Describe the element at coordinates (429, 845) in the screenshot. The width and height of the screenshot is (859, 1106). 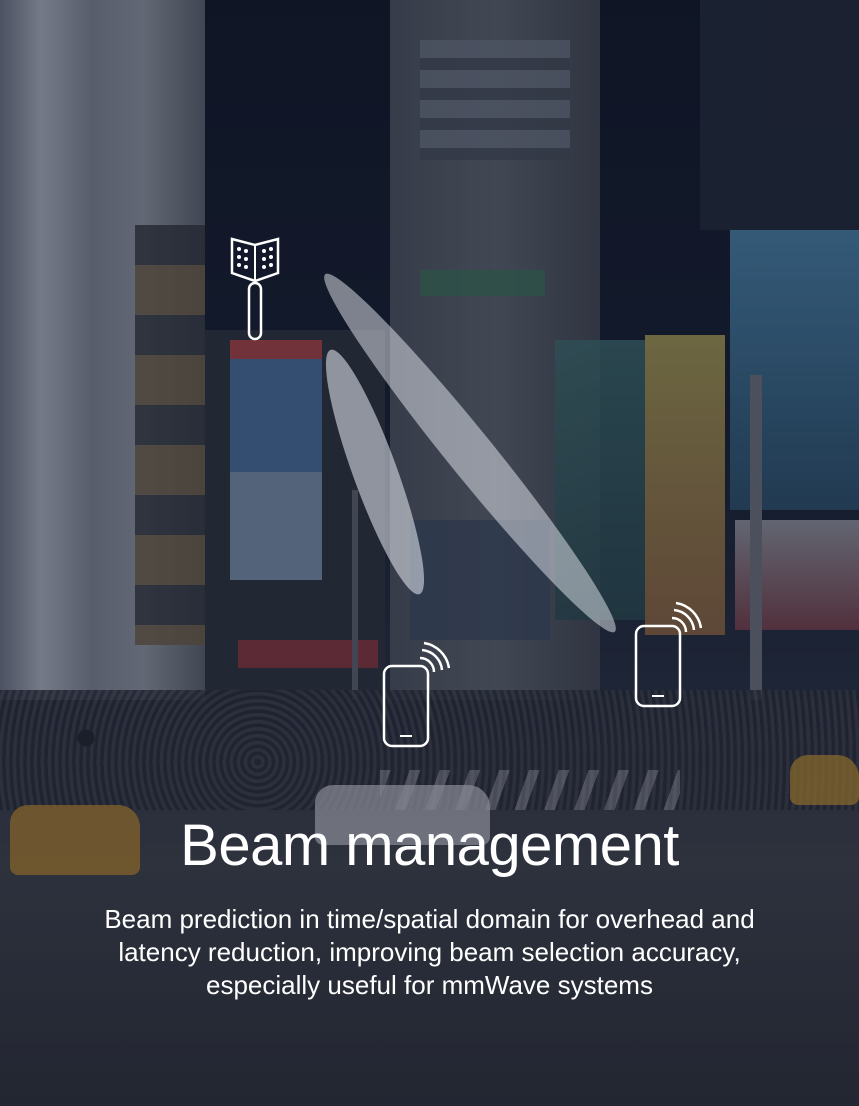
I see `page-title: Beam management` at that location.